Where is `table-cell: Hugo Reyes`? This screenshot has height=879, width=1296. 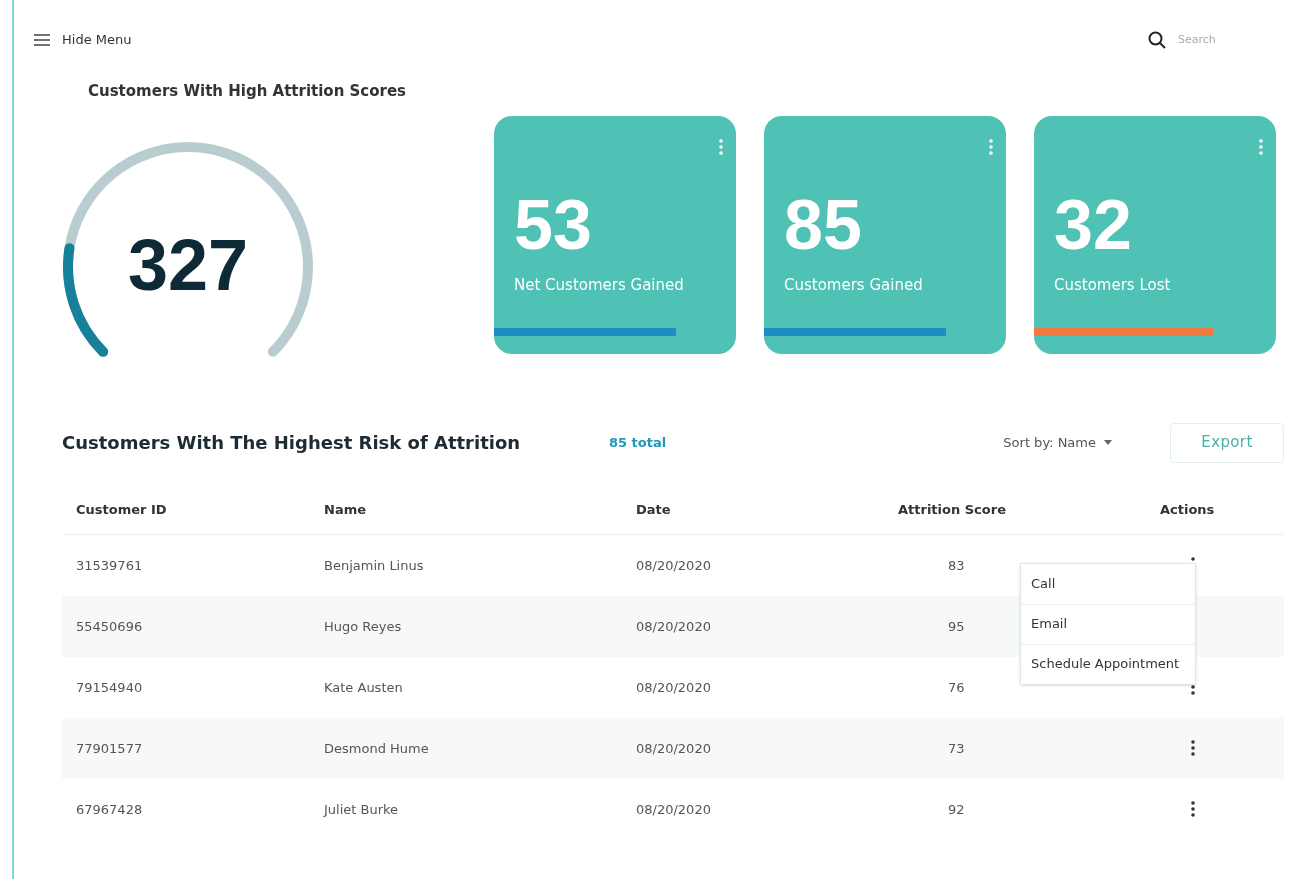 table-cell: Hugo Reyes is located at coordinates (363, 626).